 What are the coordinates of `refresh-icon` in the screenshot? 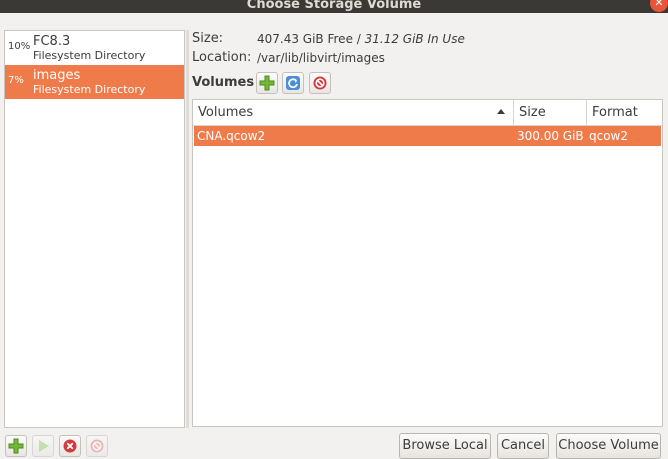 It's located at (293, 83).